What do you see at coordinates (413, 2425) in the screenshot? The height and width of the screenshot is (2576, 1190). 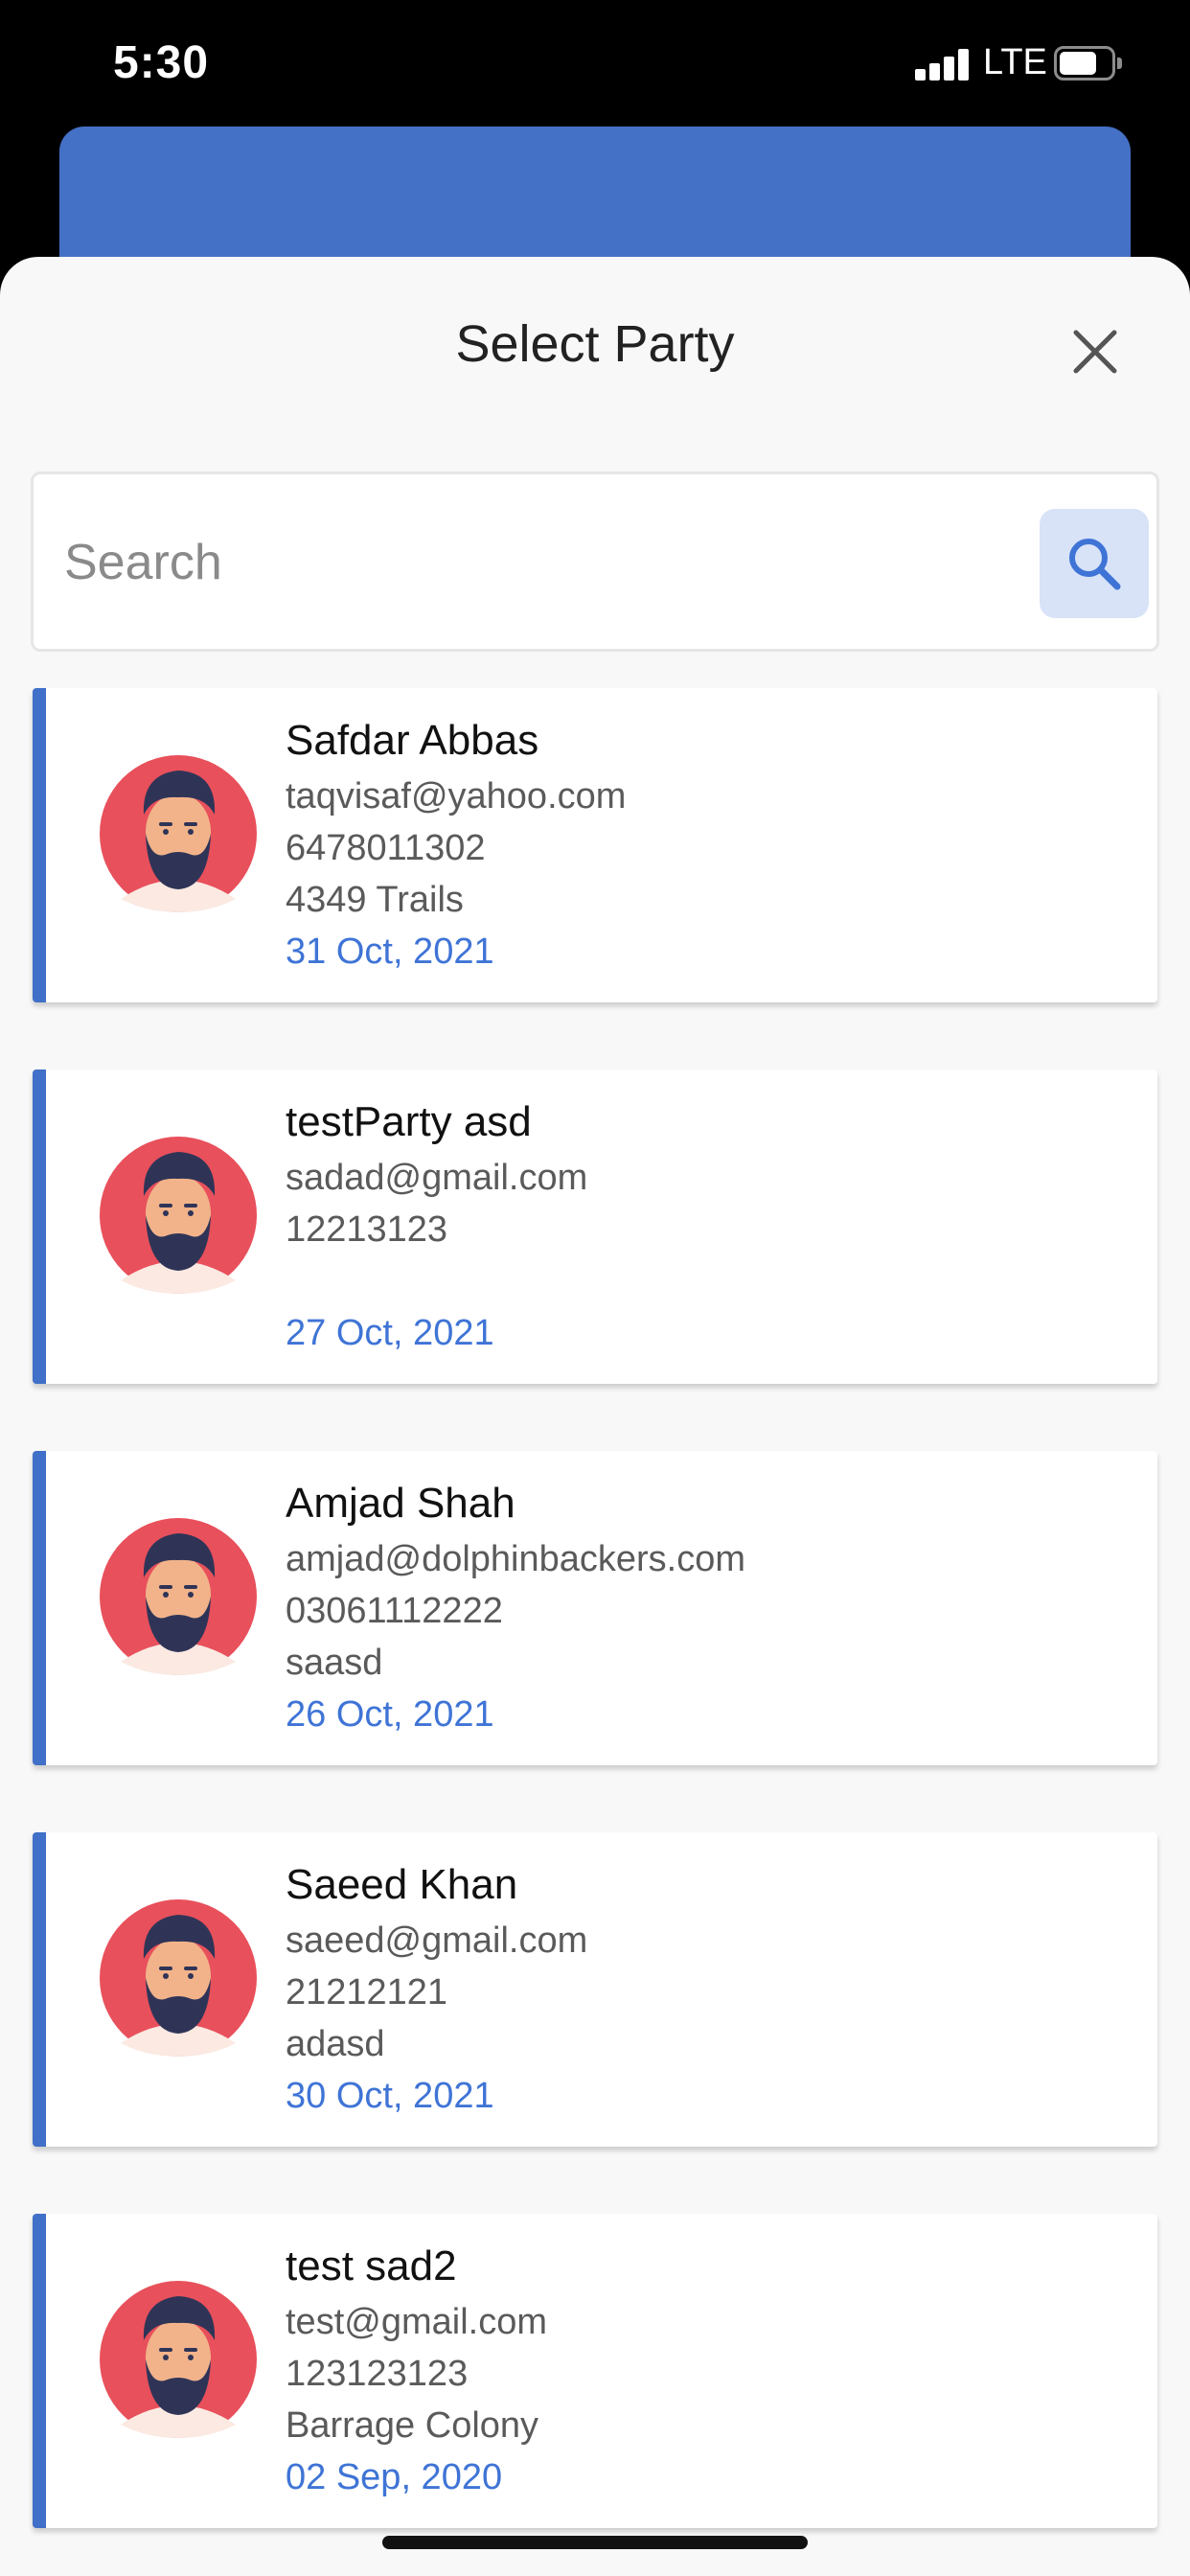 I see `party-address: Barrage Colony` at bounding box center [413, 2425].